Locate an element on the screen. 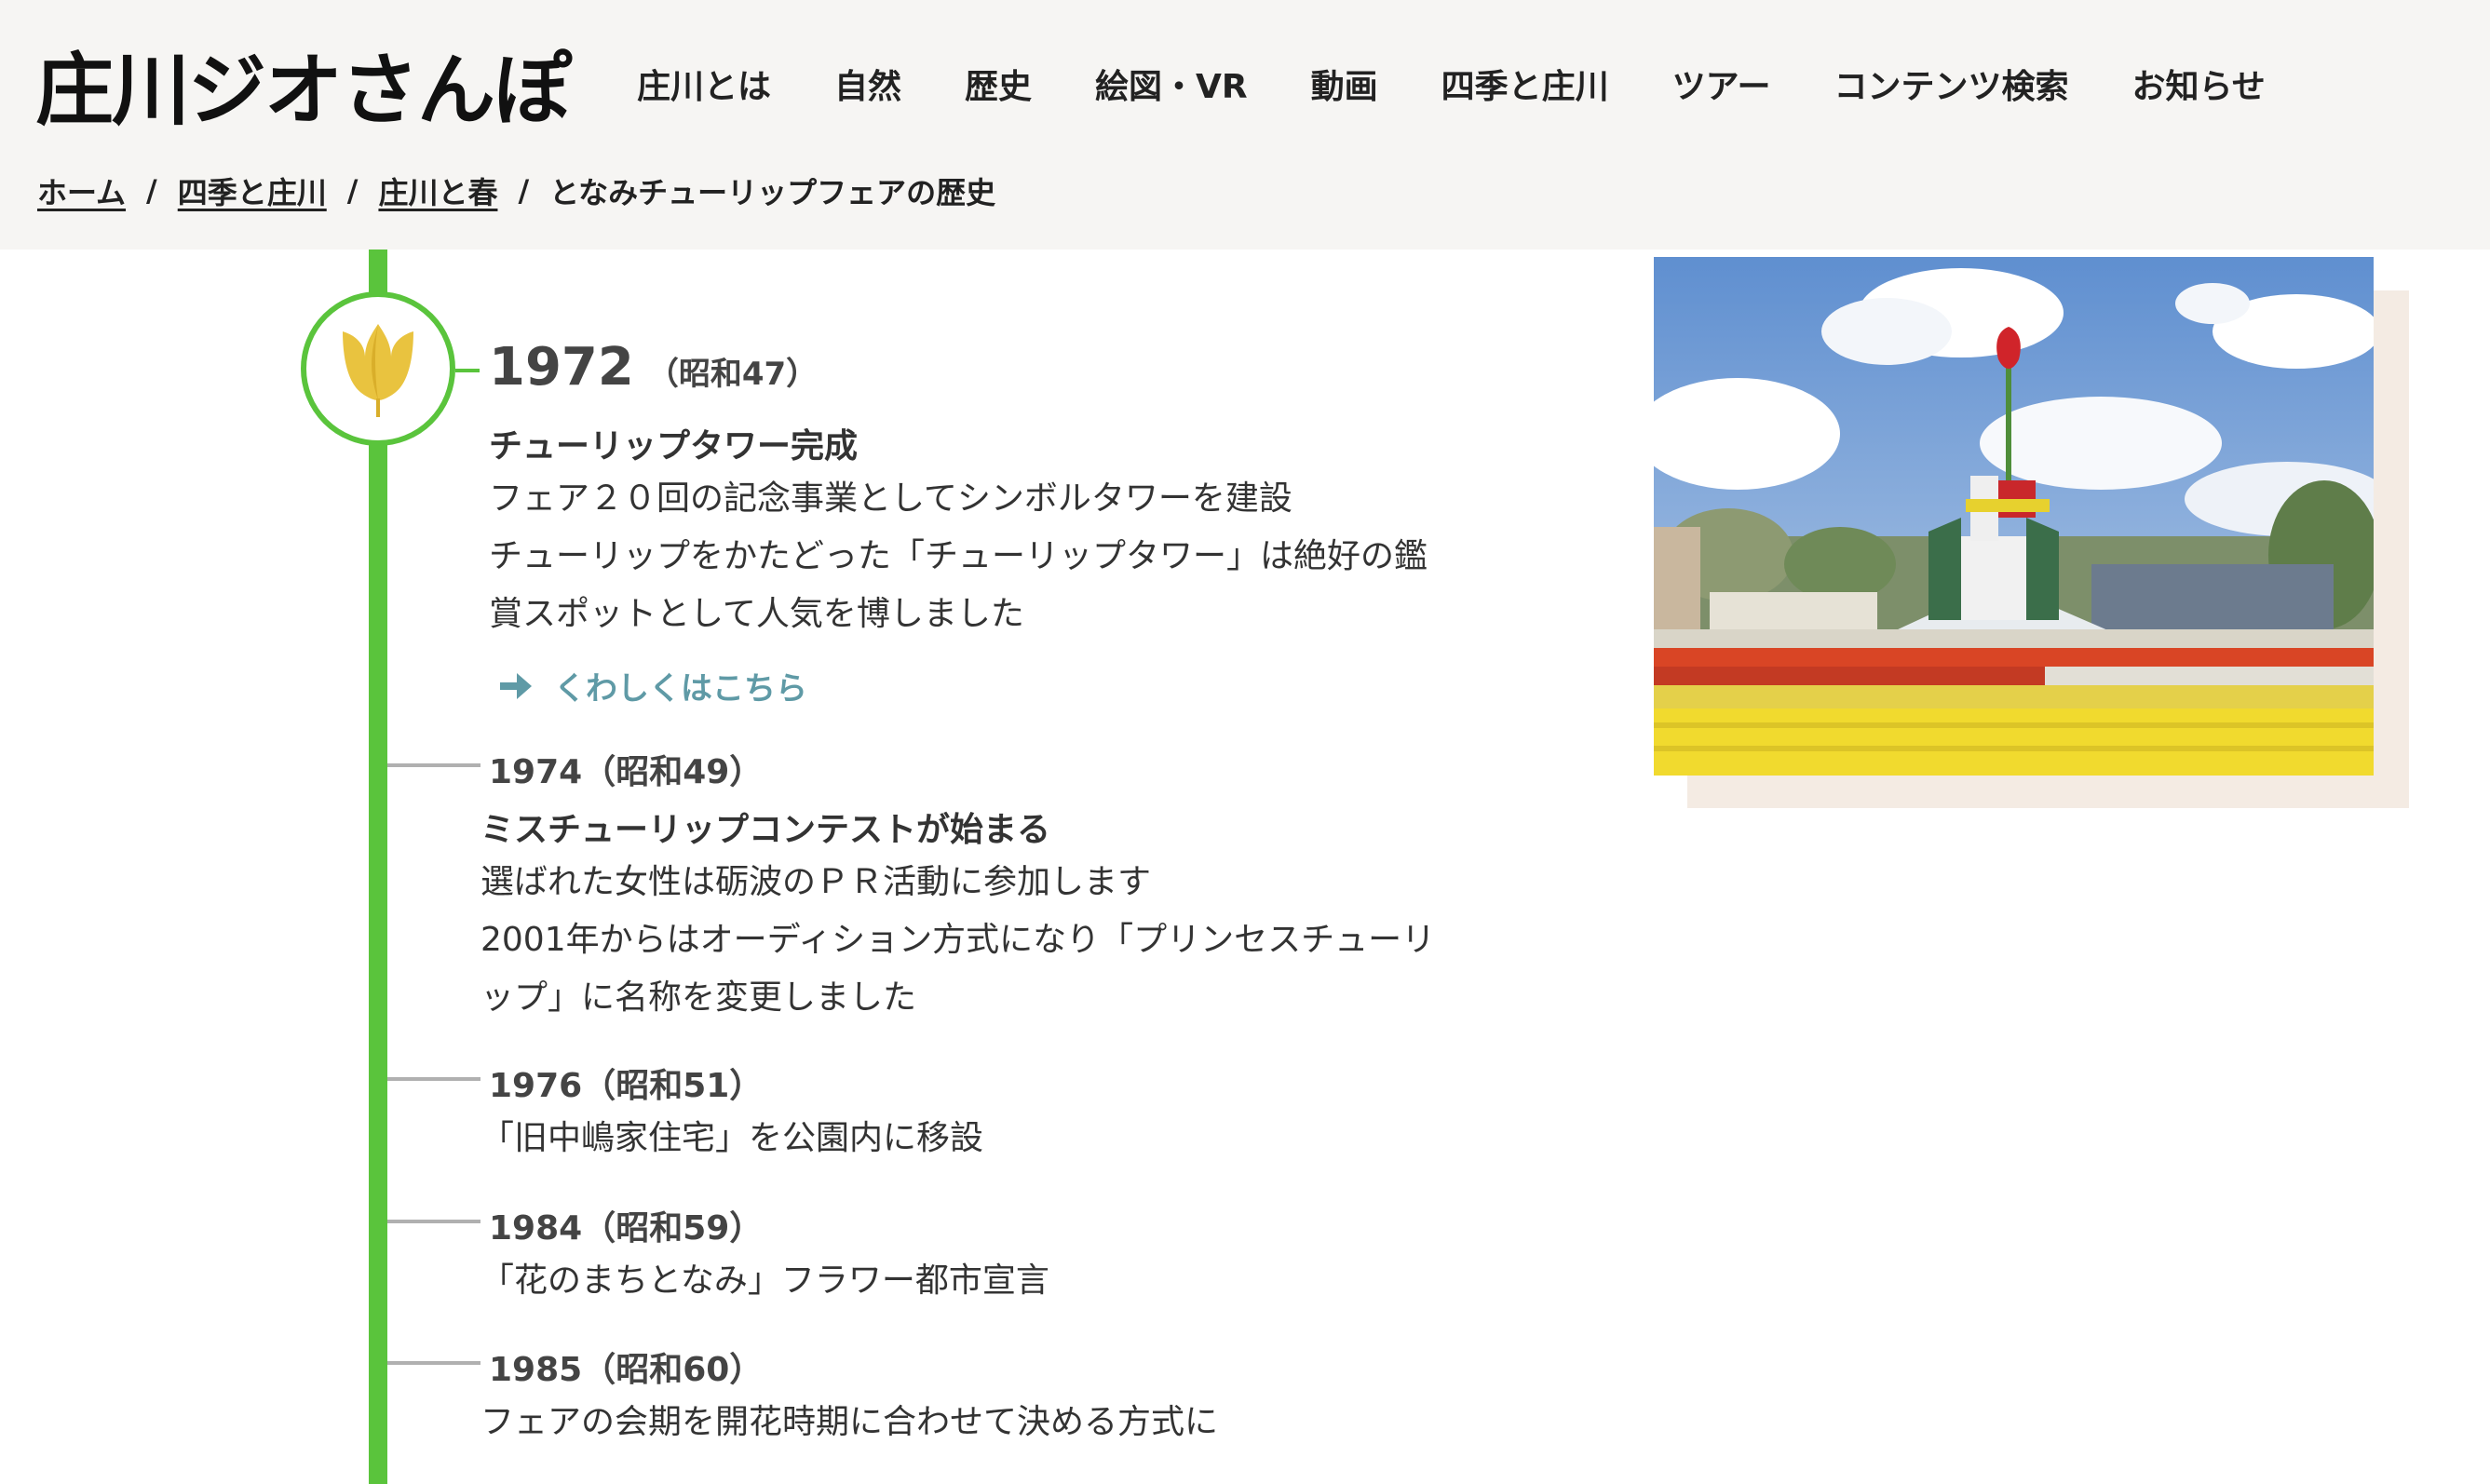 This screenshot has height=1484, width=2490. entry-title: ミスチューリップコンテストが始まる is located at coordinates (765, 830).